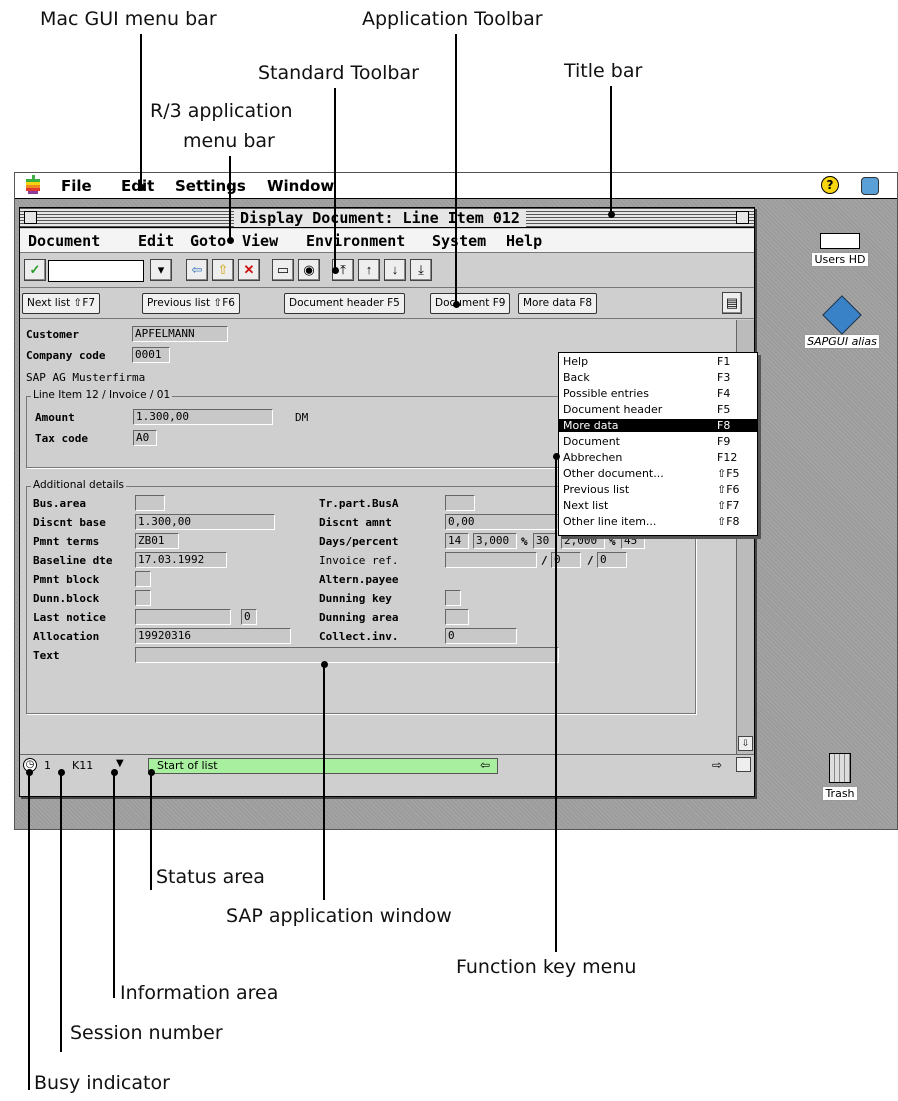 The width and height of the screenshot is (898, 1101). I want to click on fkey-menu-item: Abbrechen F12, so click(658, 457).